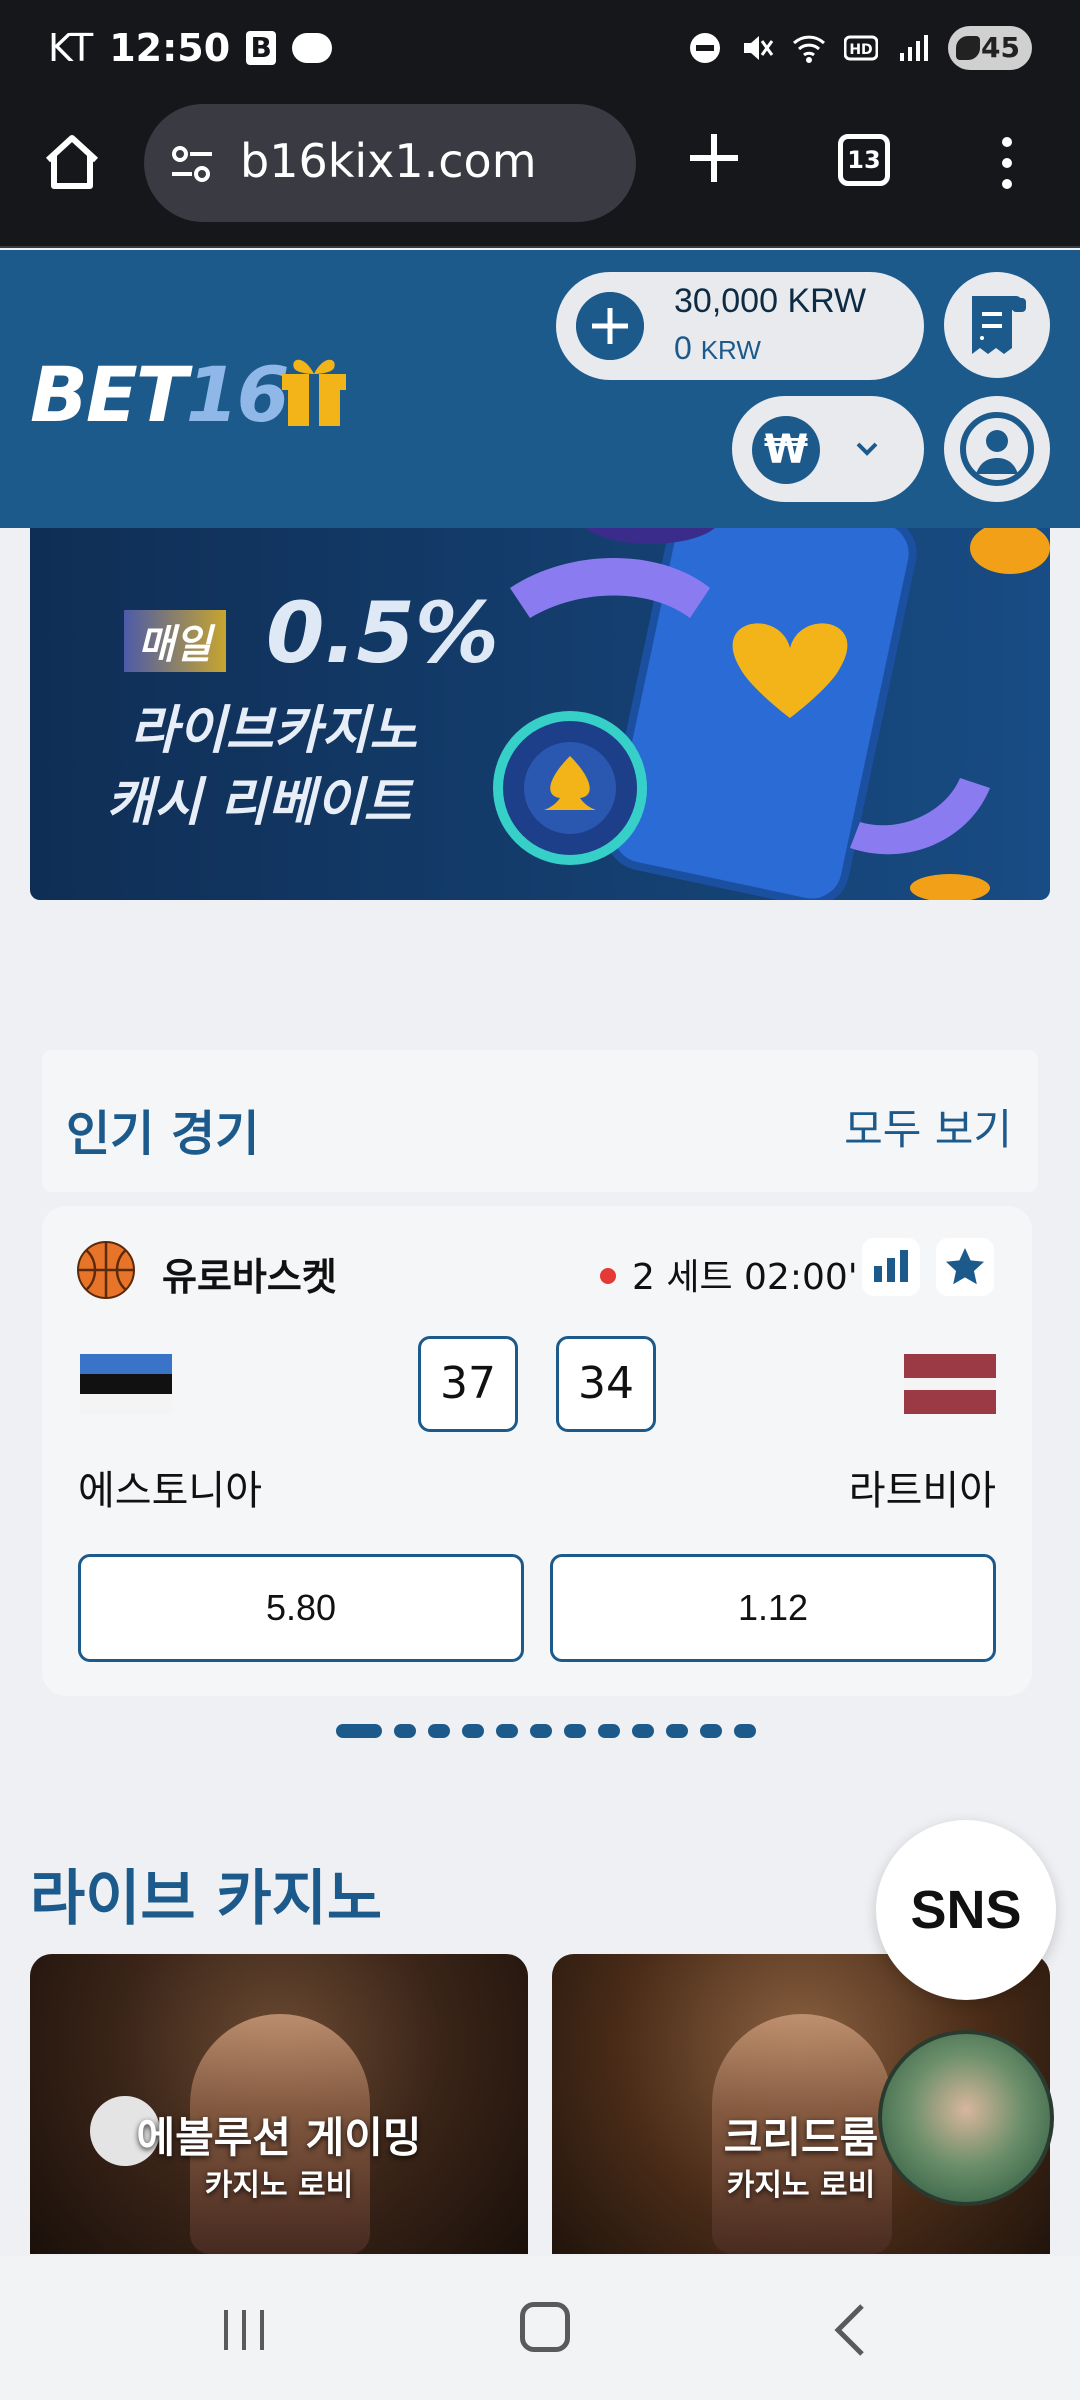  I want to click on hd-icon: HD, so click(861, 48).